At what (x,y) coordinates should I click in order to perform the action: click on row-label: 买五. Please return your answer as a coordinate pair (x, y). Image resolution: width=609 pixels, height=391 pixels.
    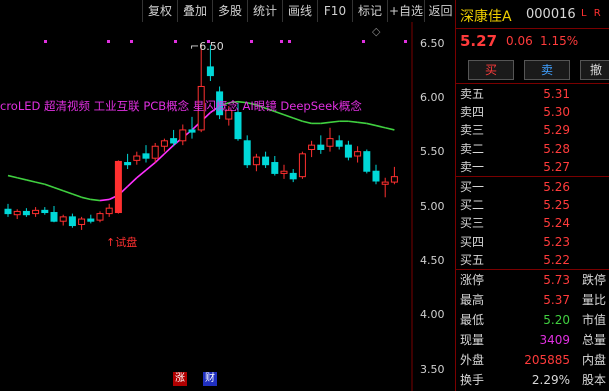
    Looking at the image, I should click on (472, 259).